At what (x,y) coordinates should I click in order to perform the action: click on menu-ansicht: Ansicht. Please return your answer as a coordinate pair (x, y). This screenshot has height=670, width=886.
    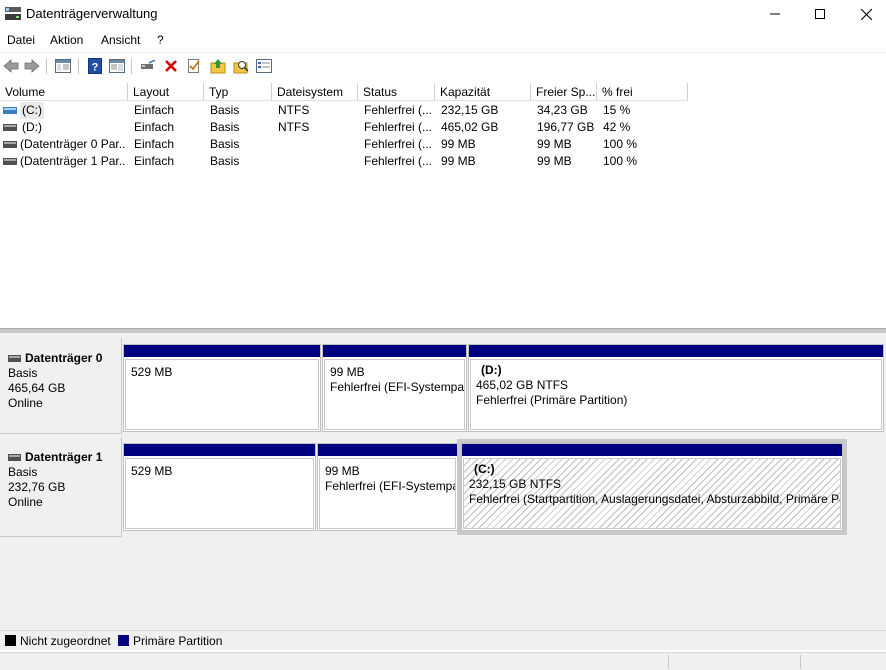
    Looking at the image, I should click on (120, 40).